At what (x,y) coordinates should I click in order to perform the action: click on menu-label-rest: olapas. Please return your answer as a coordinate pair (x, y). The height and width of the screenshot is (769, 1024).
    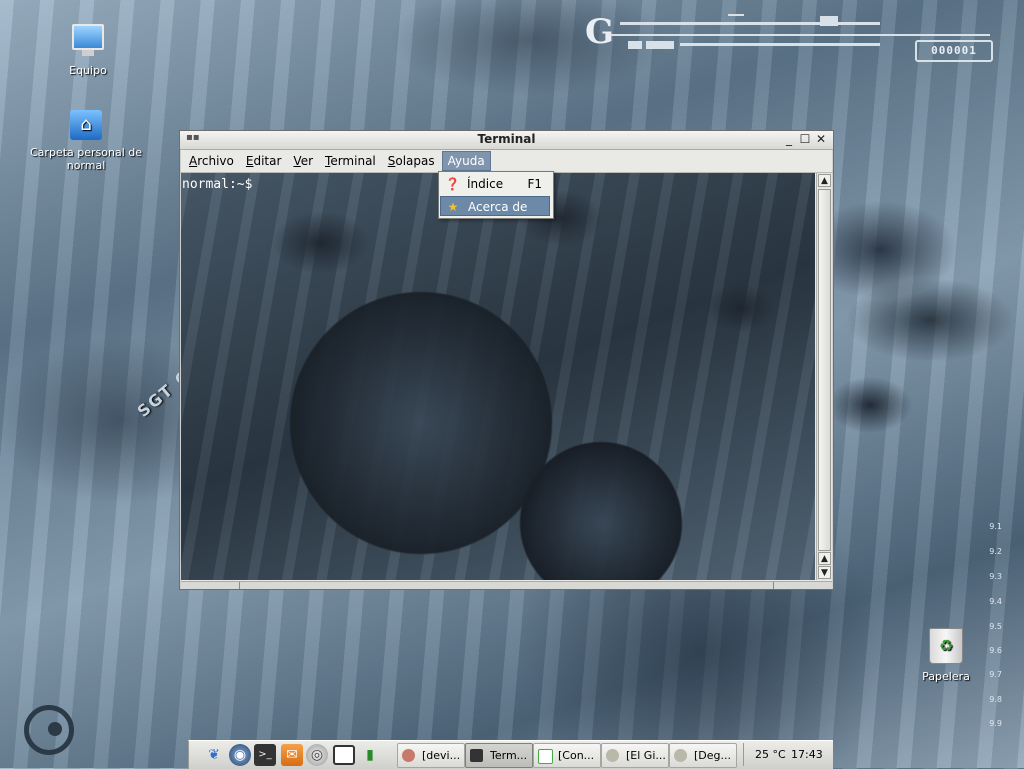
    Looking at the image, I should click on (415, 161).